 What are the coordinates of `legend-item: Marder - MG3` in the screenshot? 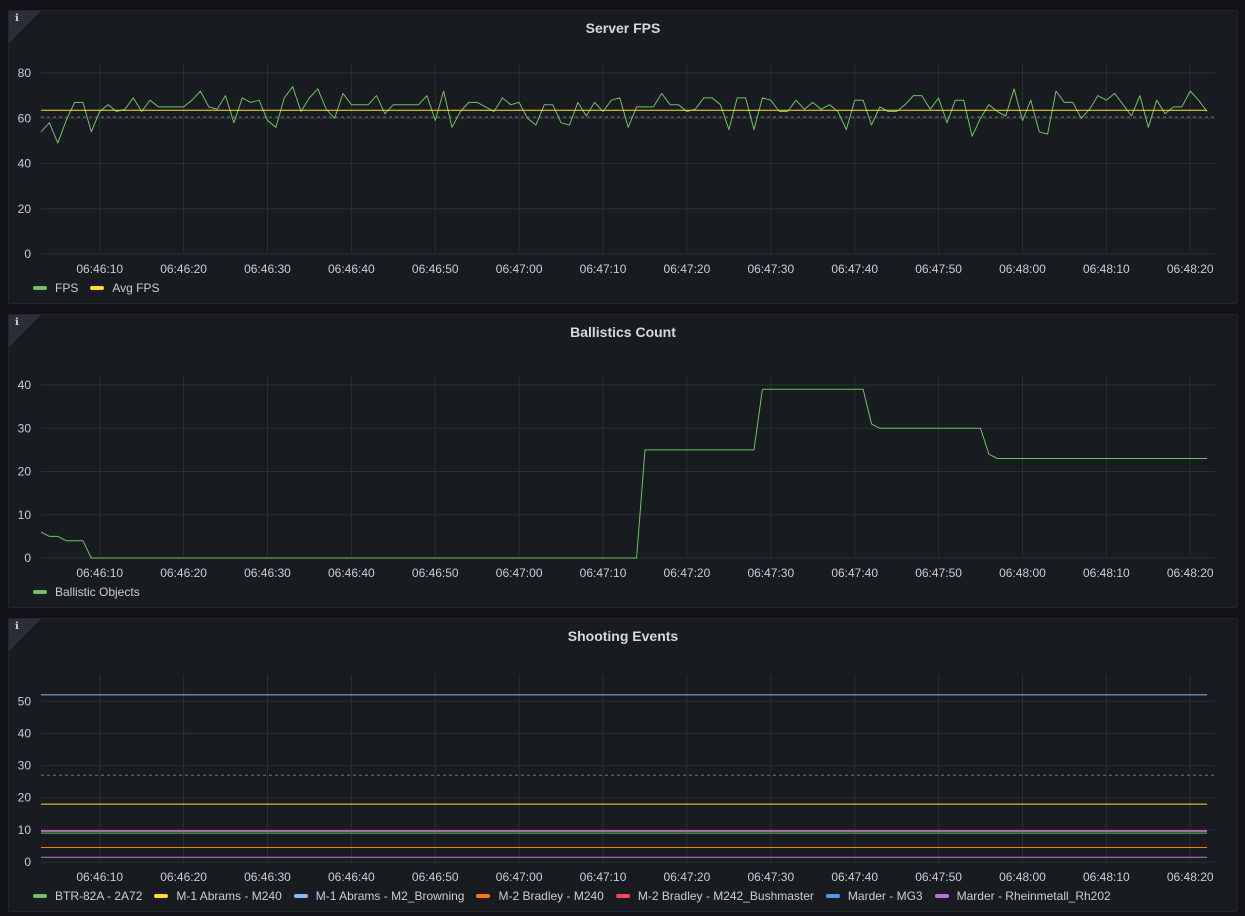 It's located at (874, 896).